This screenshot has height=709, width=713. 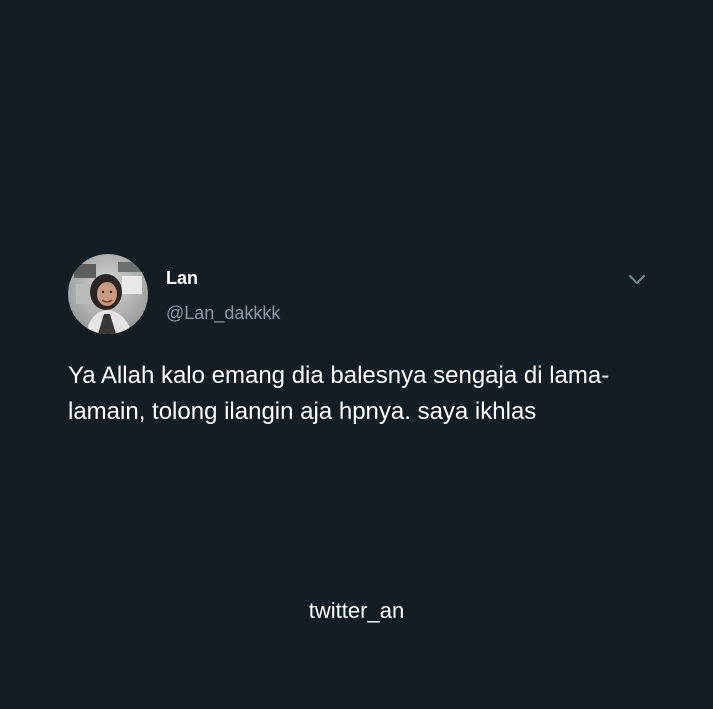 What do you see at coordinates (637, 279) in the screenshot?
I see `chevron-down-icon` at bounding box center [637, 279].